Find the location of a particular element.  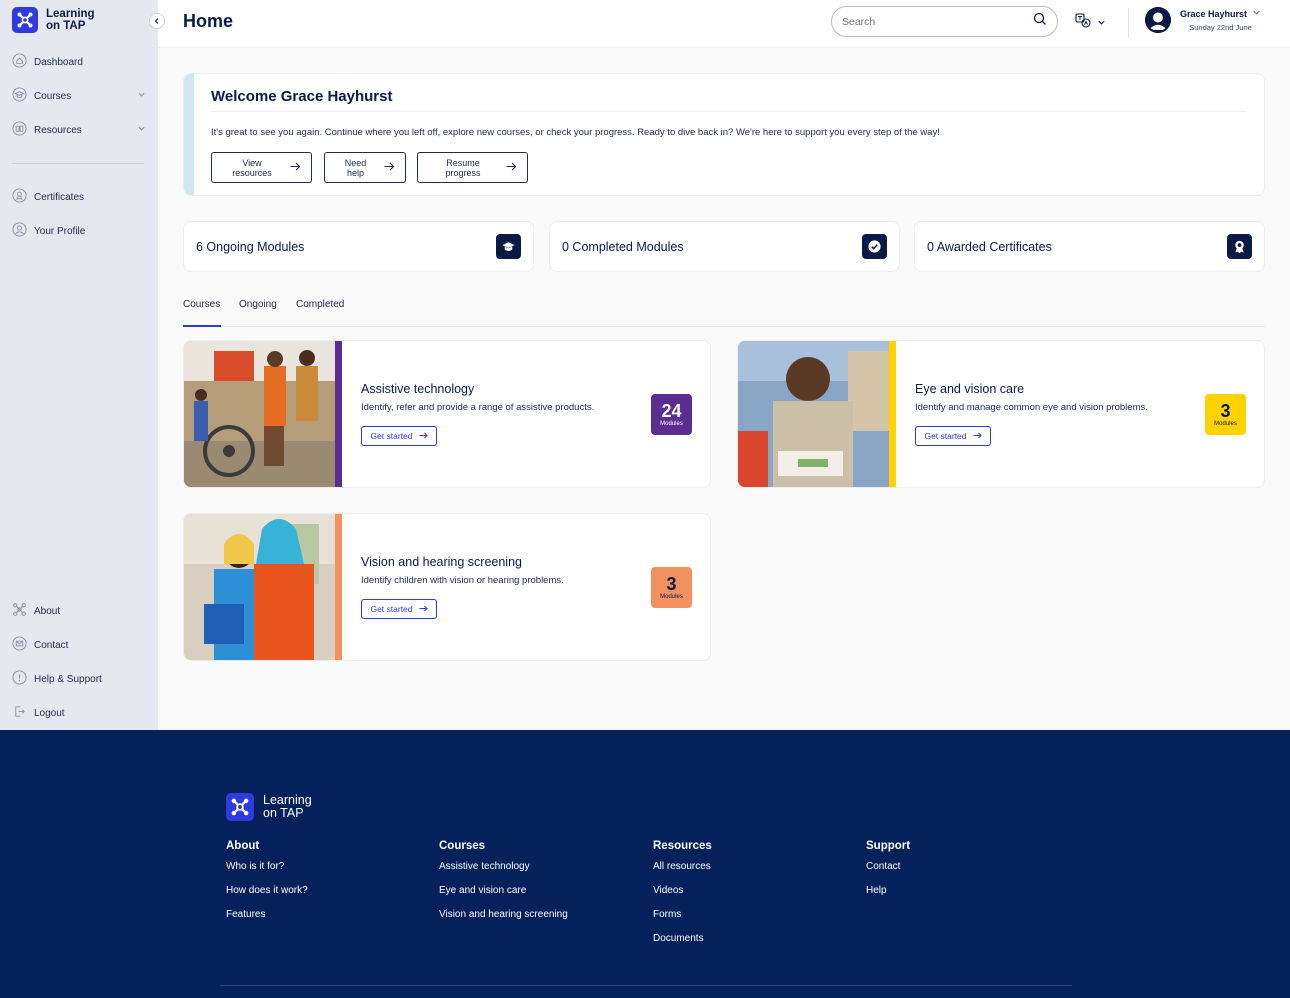

sidebar-item-label: Resources is located at coordinates (58, 130).